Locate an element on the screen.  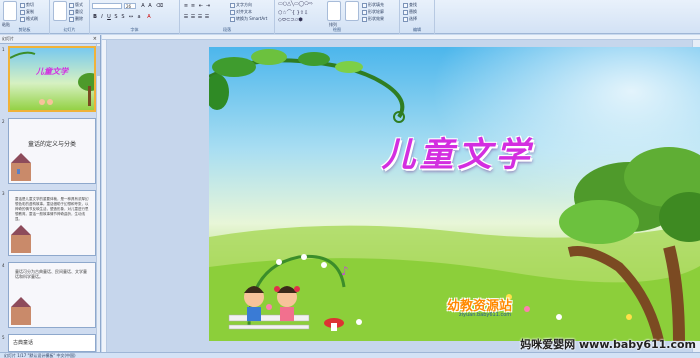
slide-number: 5 is located at coordinates (3, 337).